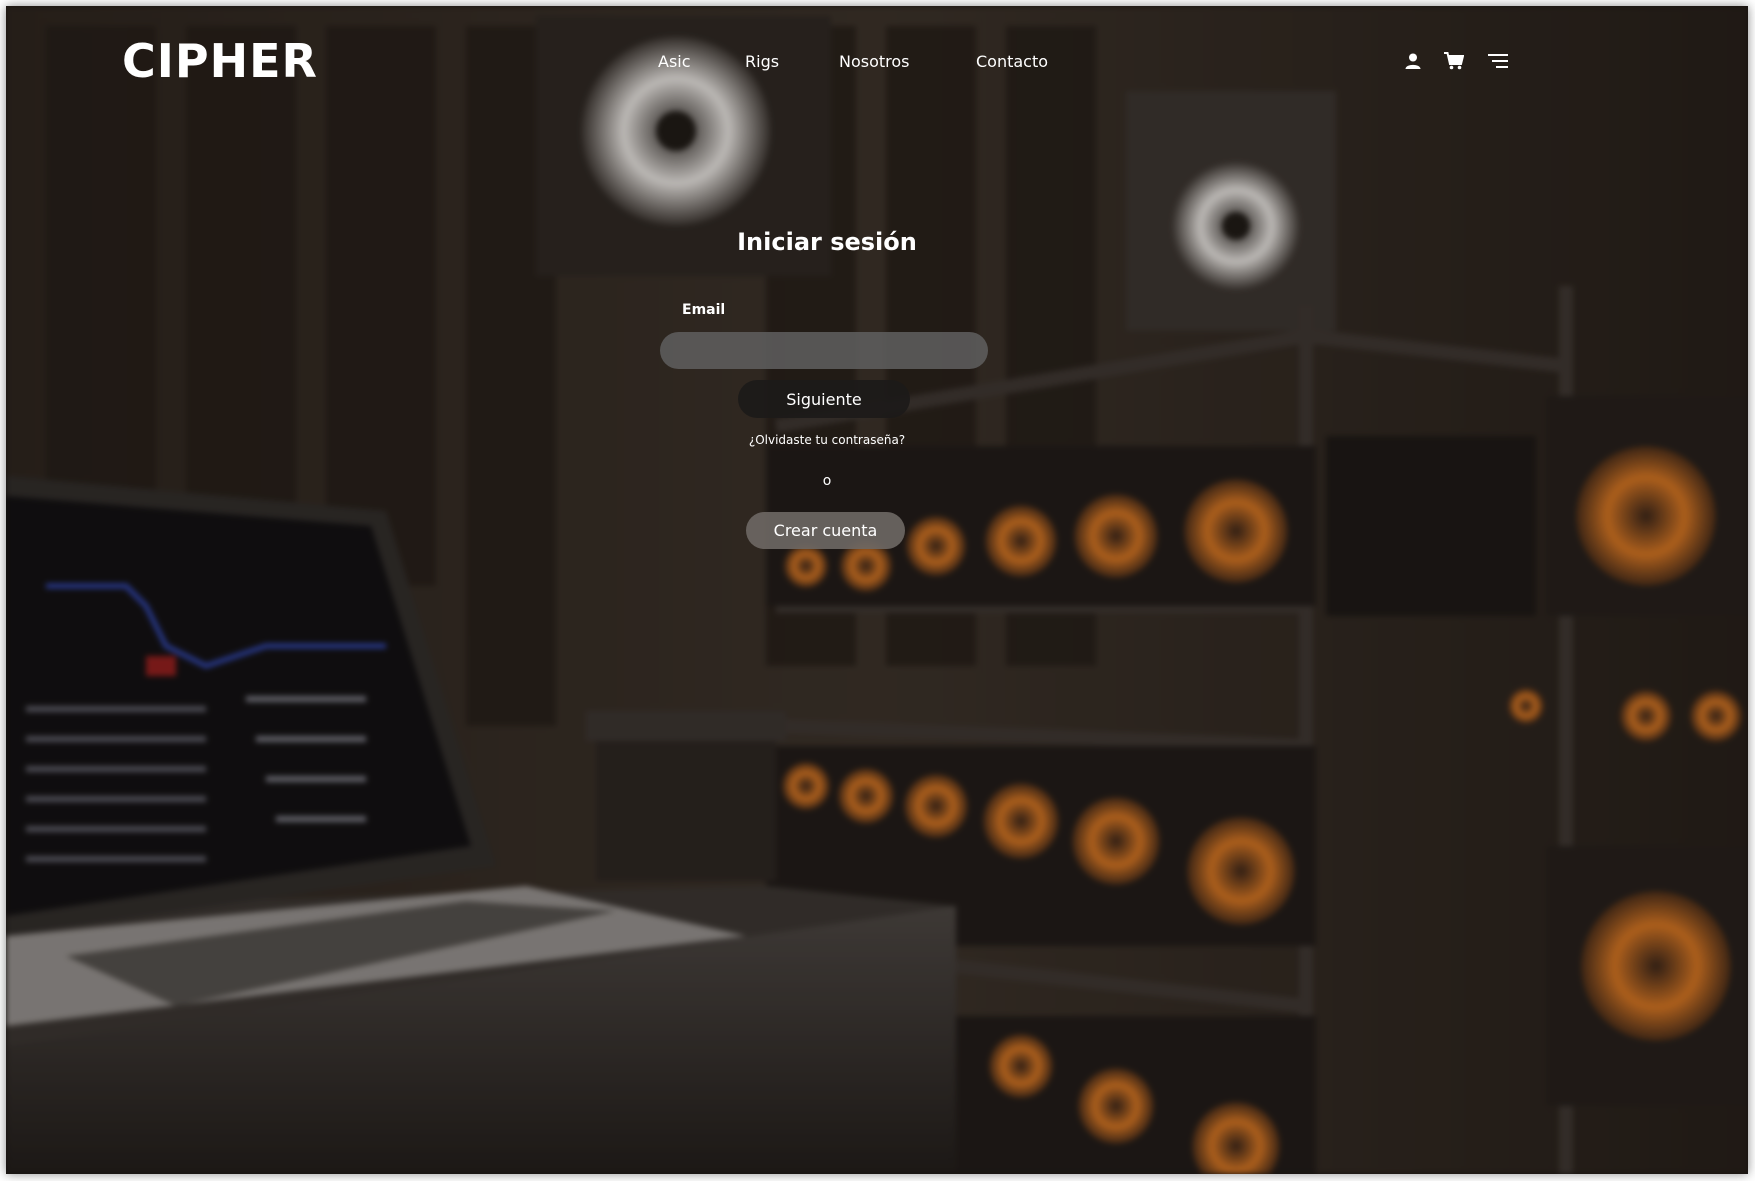  I want to click on nav-link-asic: Asic, so click(674, 62).